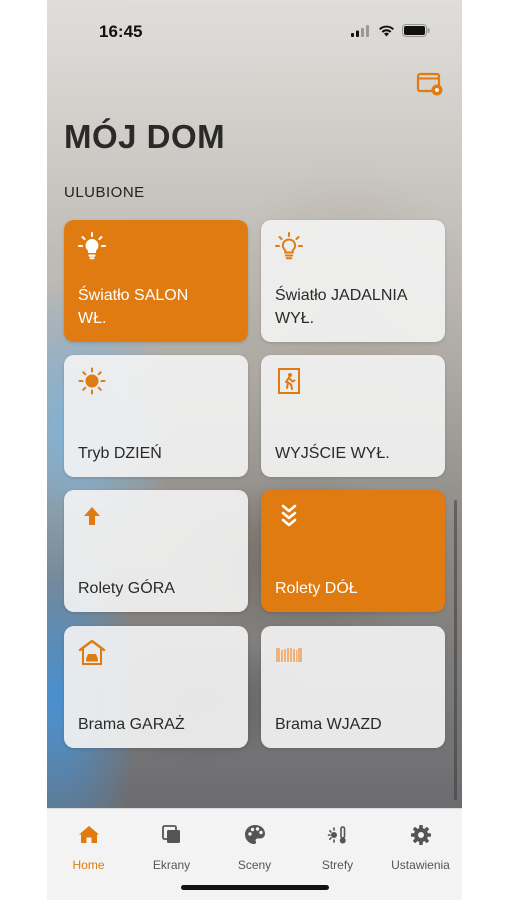 The image size is (507, 900). I want to click on exit-door-icon, so click(289, 381).